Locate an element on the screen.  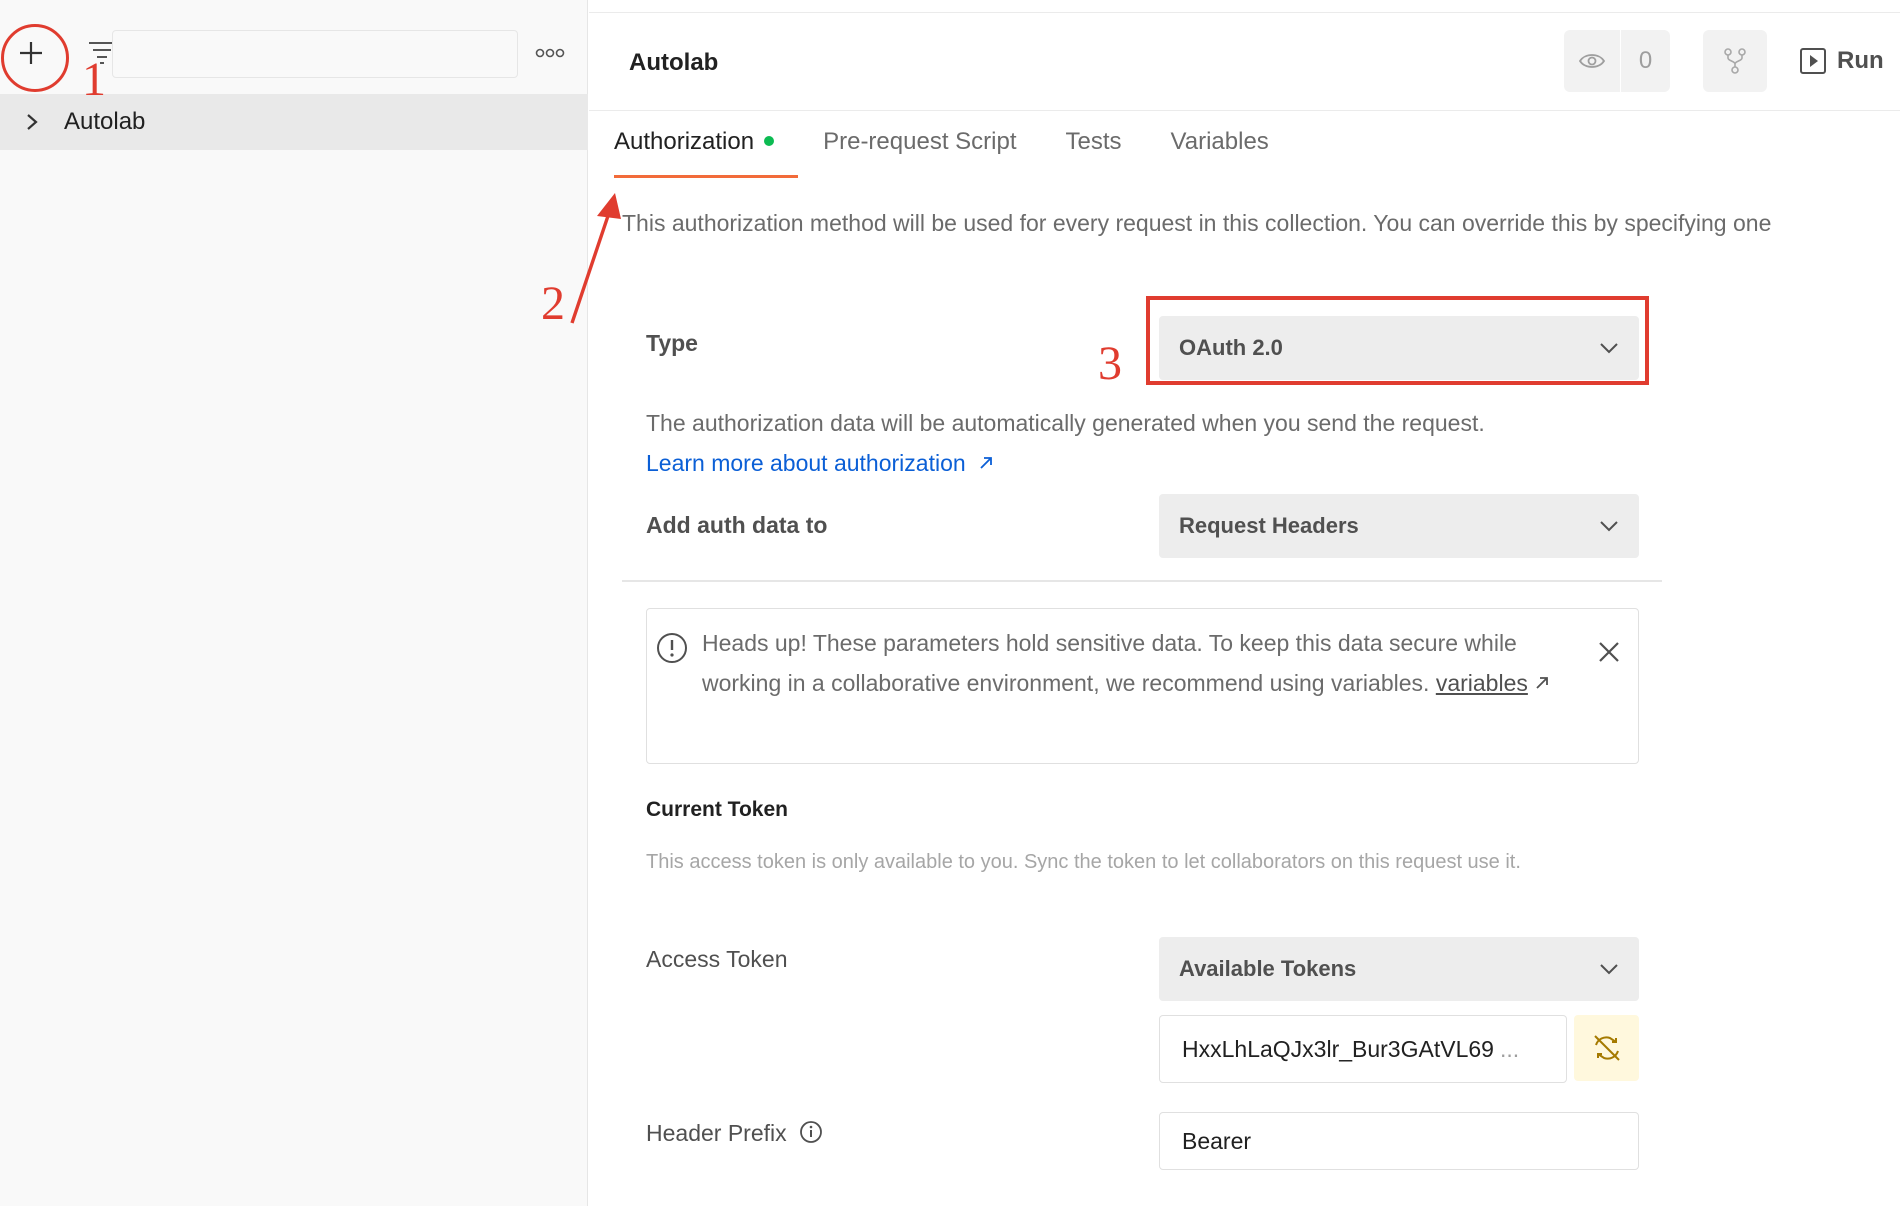
add-auth-data-select: Request Headers is located at coordinates (1399, 526).